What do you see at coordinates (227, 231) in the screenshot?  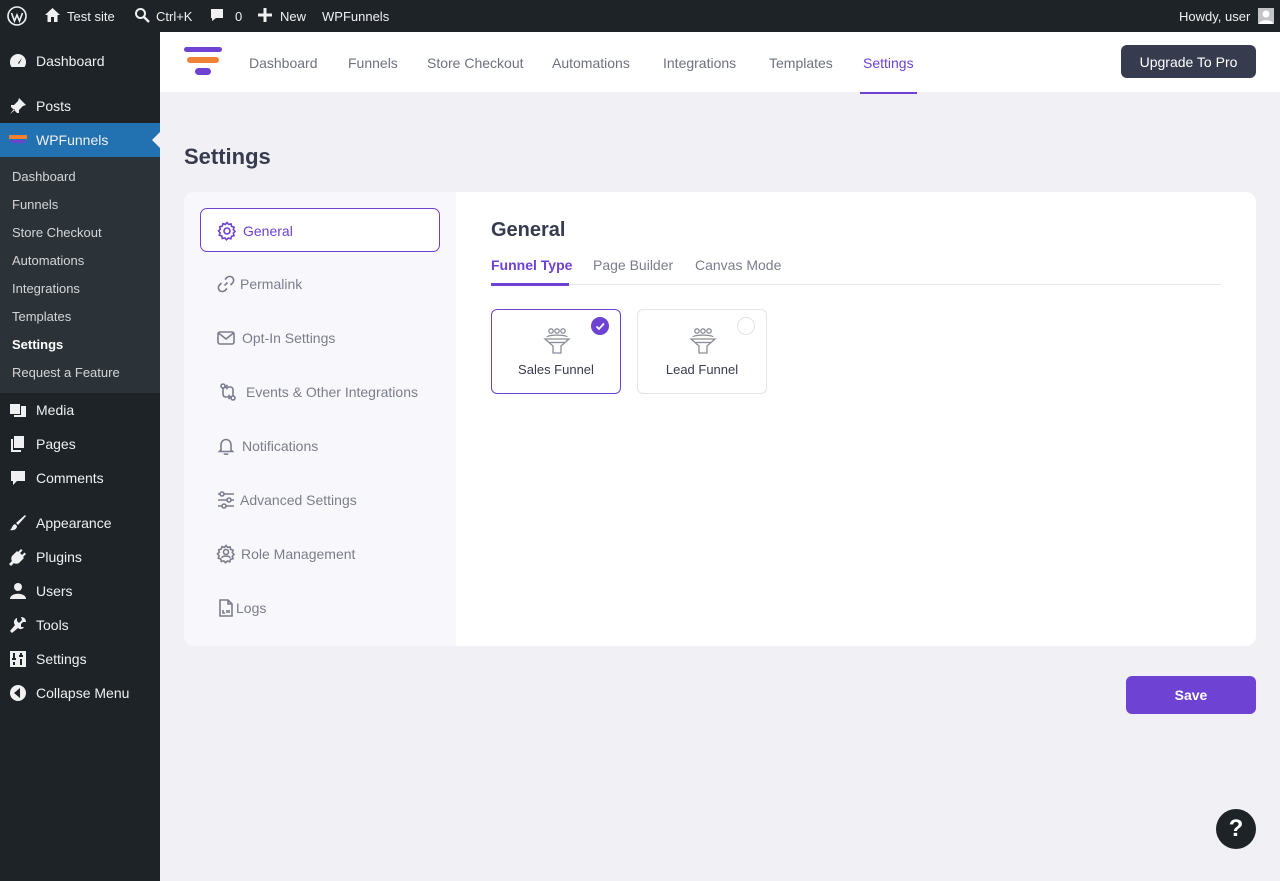 I see `gear-icon` at bounding box center [227, 231].